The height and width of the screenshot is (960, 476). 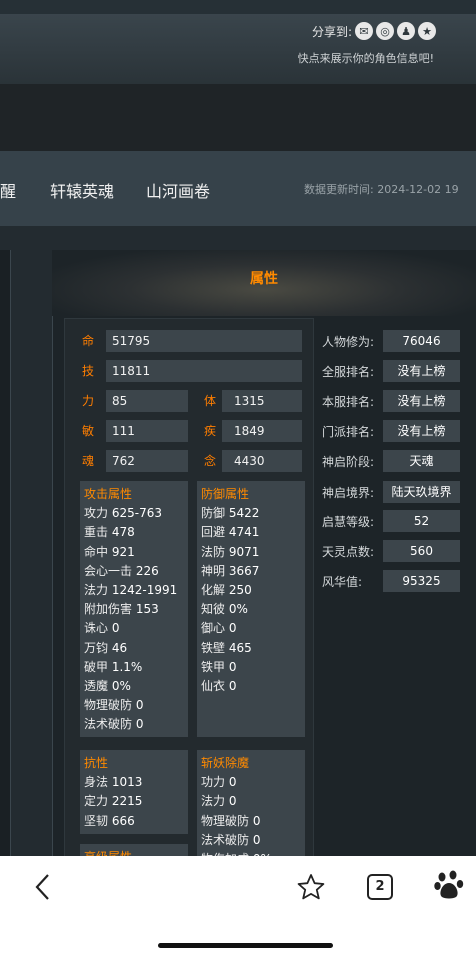 I want to click on defense-key: 御心, so click(x=213, y=628).